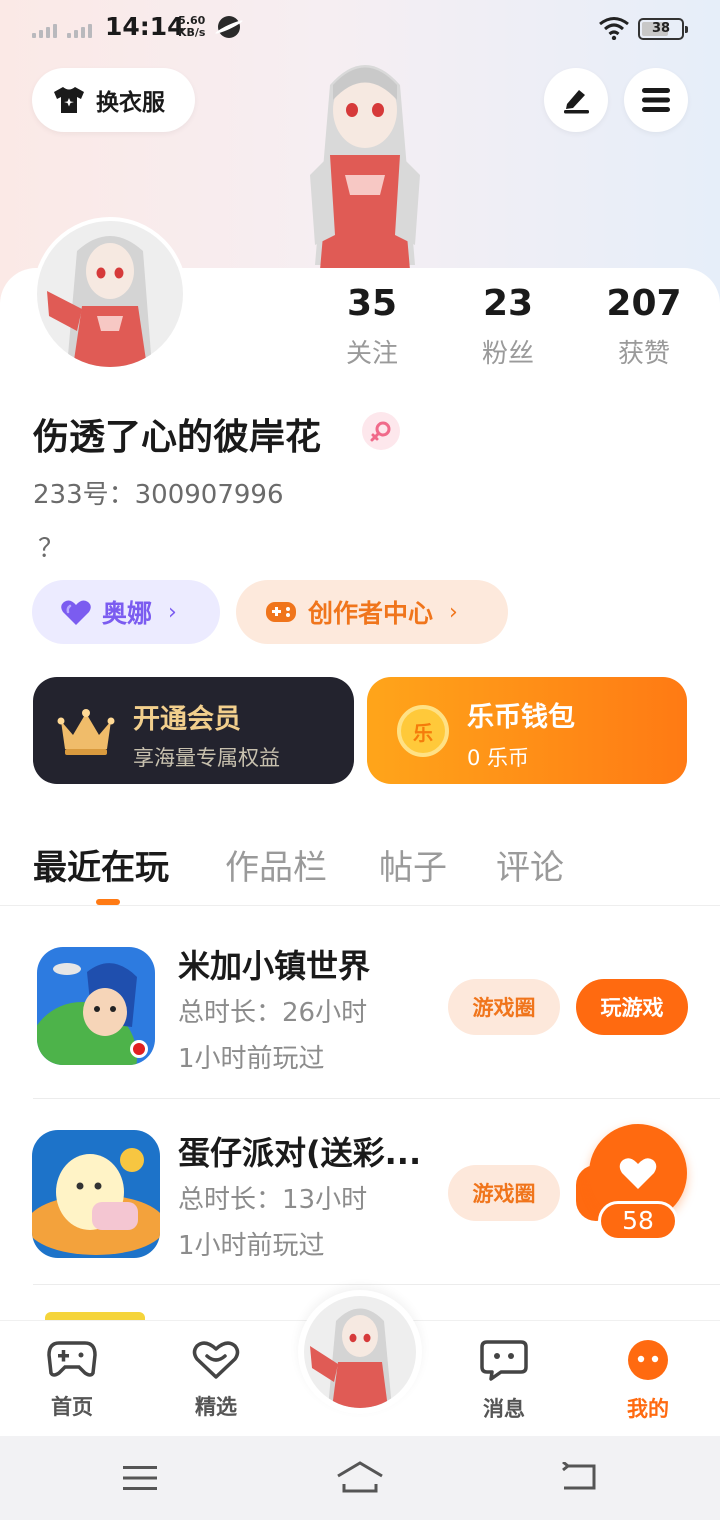  What do you see at coordinates (504, 1409) in the screenshot?
I see `nav-messages-label: 消息` at bounding box center [504, 1409].